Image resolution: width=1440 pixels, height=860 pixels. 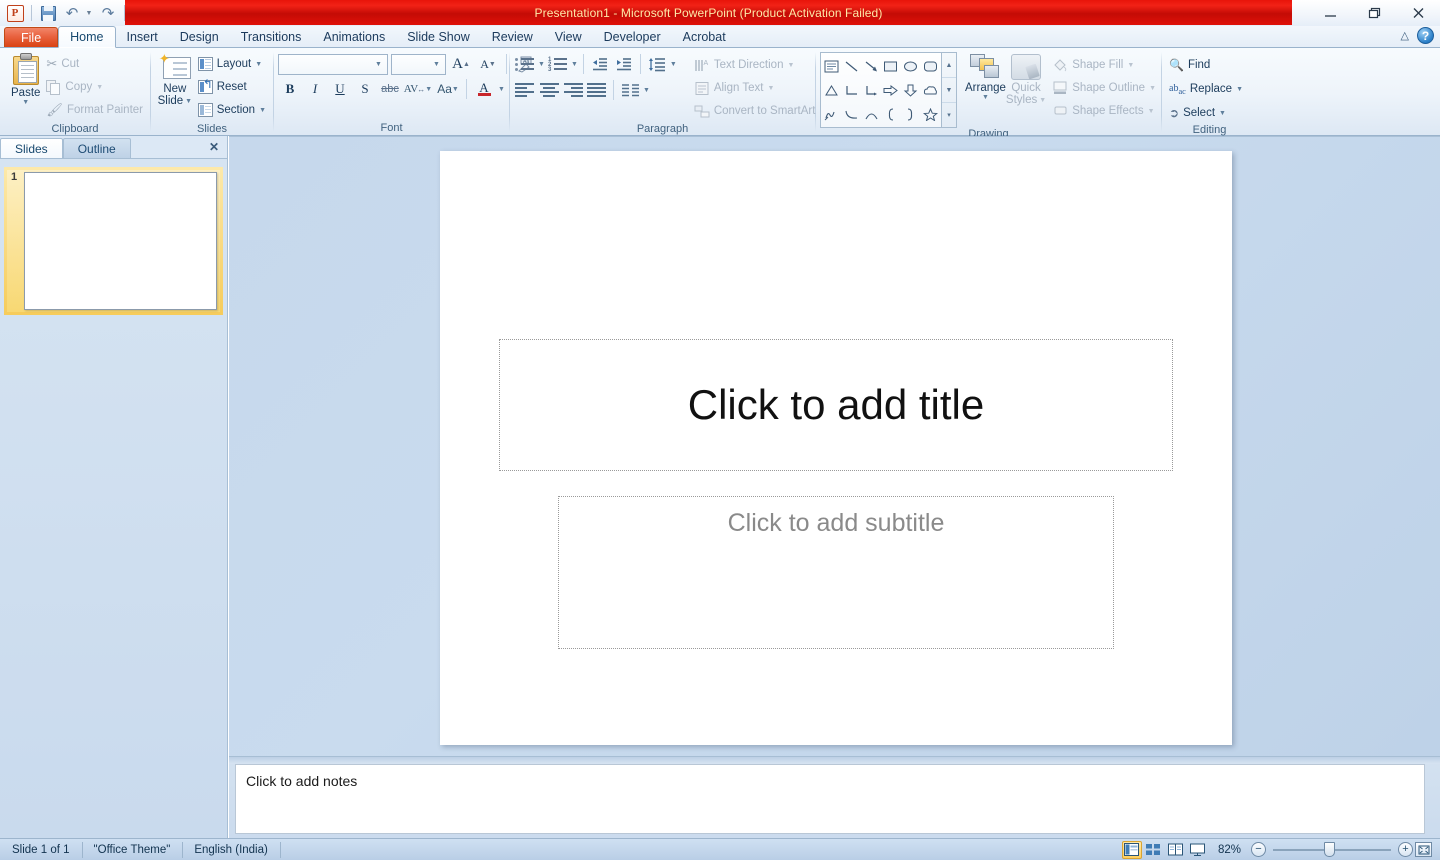 What do you see at coordinates (930, 114) in the screenshot?
I see `star-shape` at bounding box center [930, 114].